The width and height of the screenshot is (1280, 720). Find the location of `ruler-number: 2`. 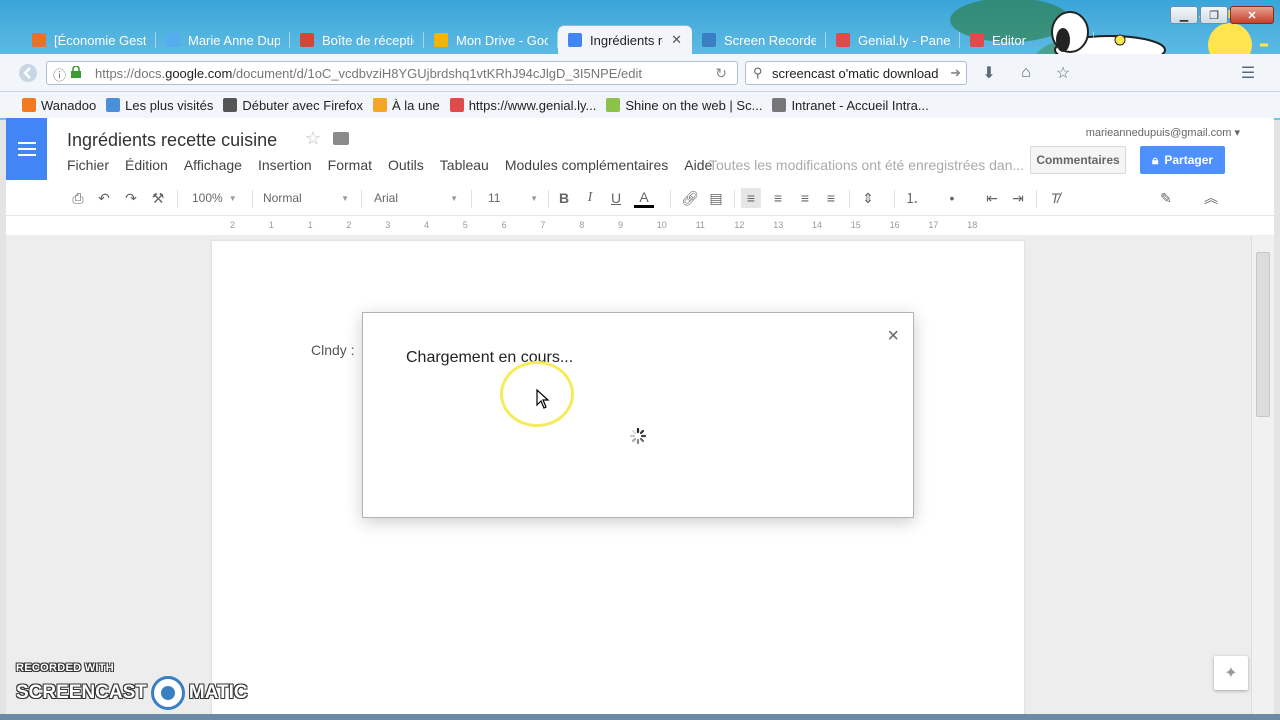

ruler-number: 2 is located at coordinates (349, 225).